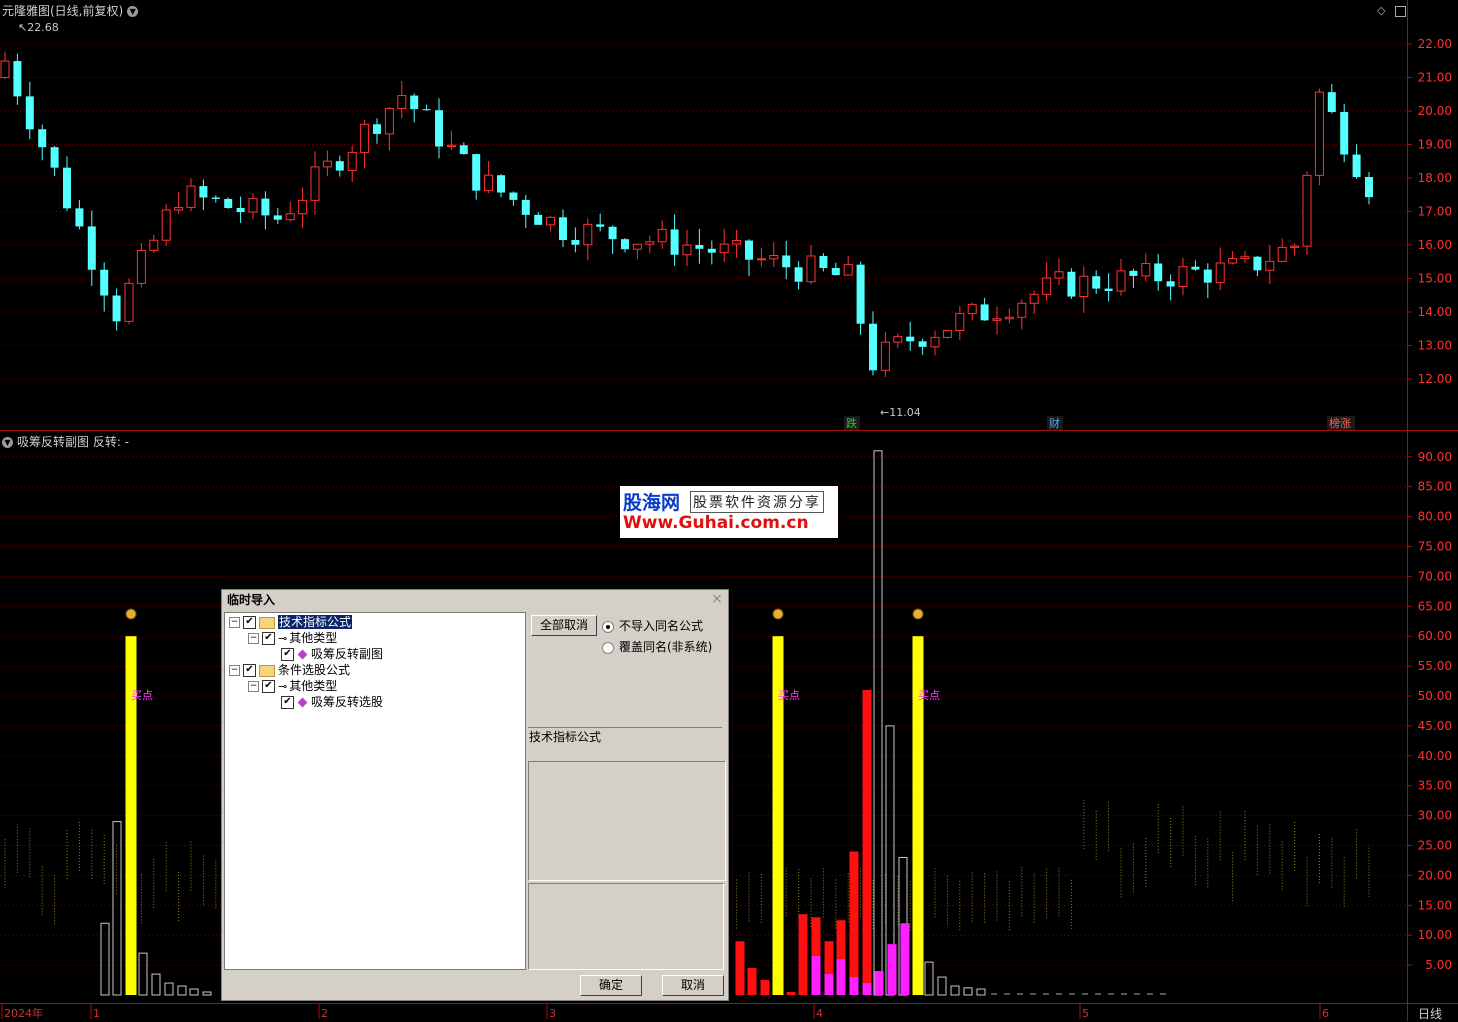 The height and width of the screenshot is (1022, 1458). I want to click on ok-button: 确定, so click(611, 985).